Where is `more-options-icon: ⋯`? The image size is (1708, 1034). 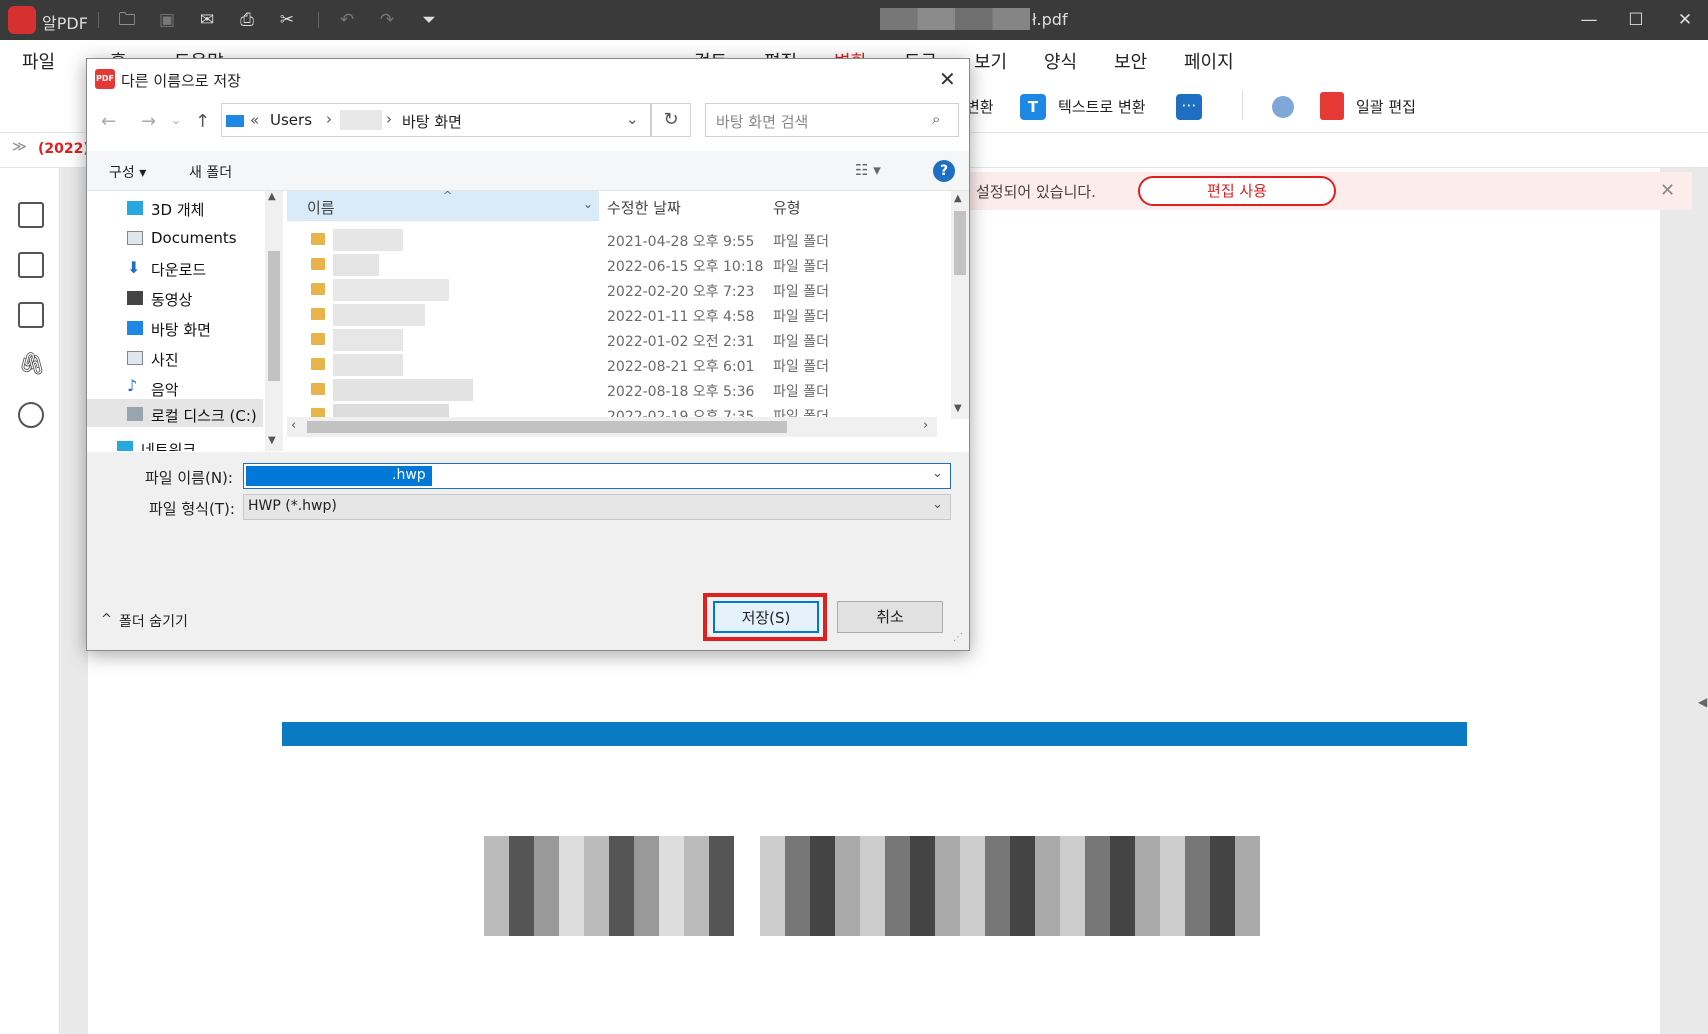 more-options-icon: ⋯ is located at coordinates (1189, 107).